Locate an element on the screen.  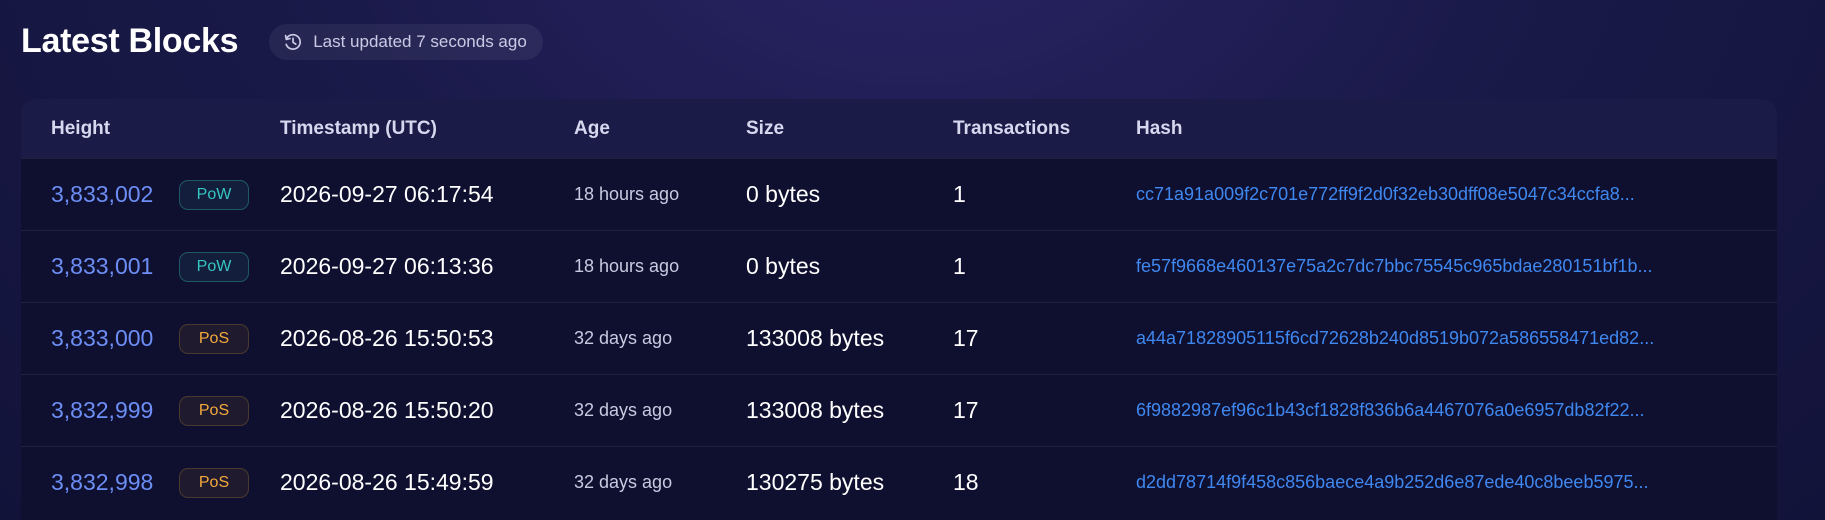
height-cell: 3,833,002 PoW is located at coordinates (150, 194).